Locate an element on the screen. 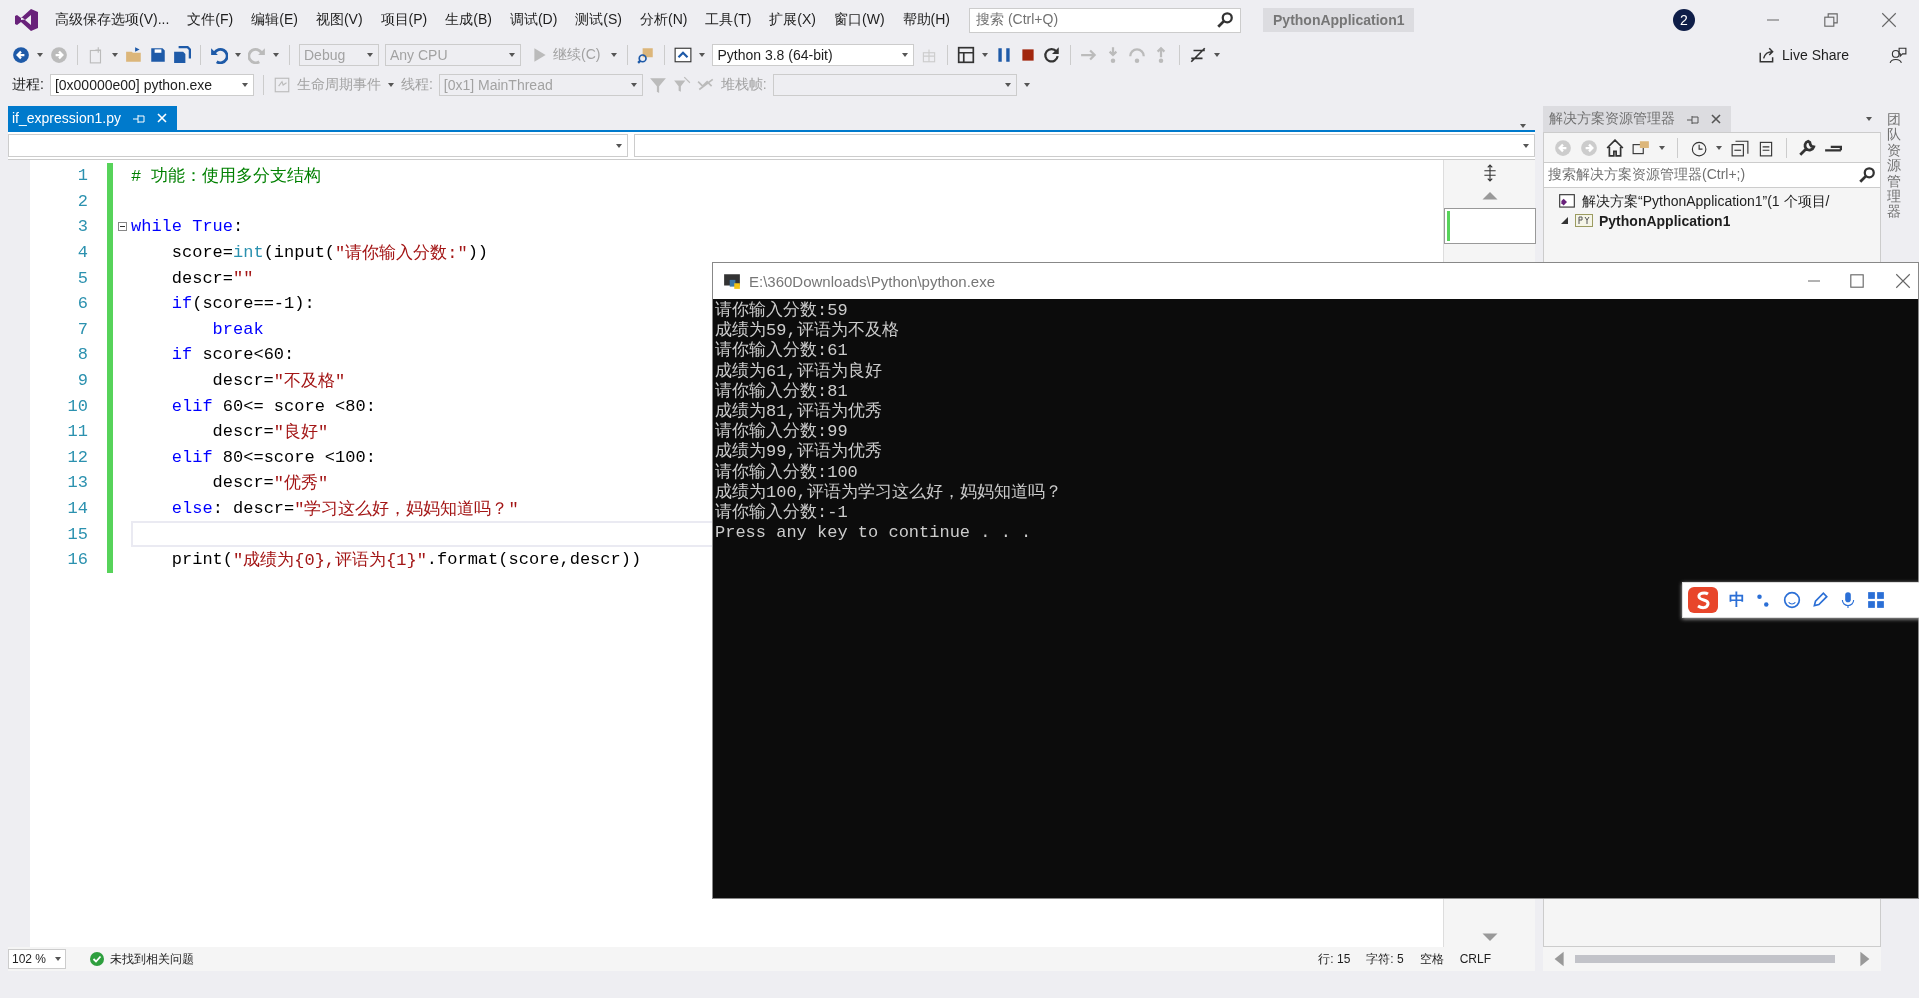 Image resolution: width=1919 pixels, height=998 pixels. thread-label: 线程: is located at coordinates (416, 85).